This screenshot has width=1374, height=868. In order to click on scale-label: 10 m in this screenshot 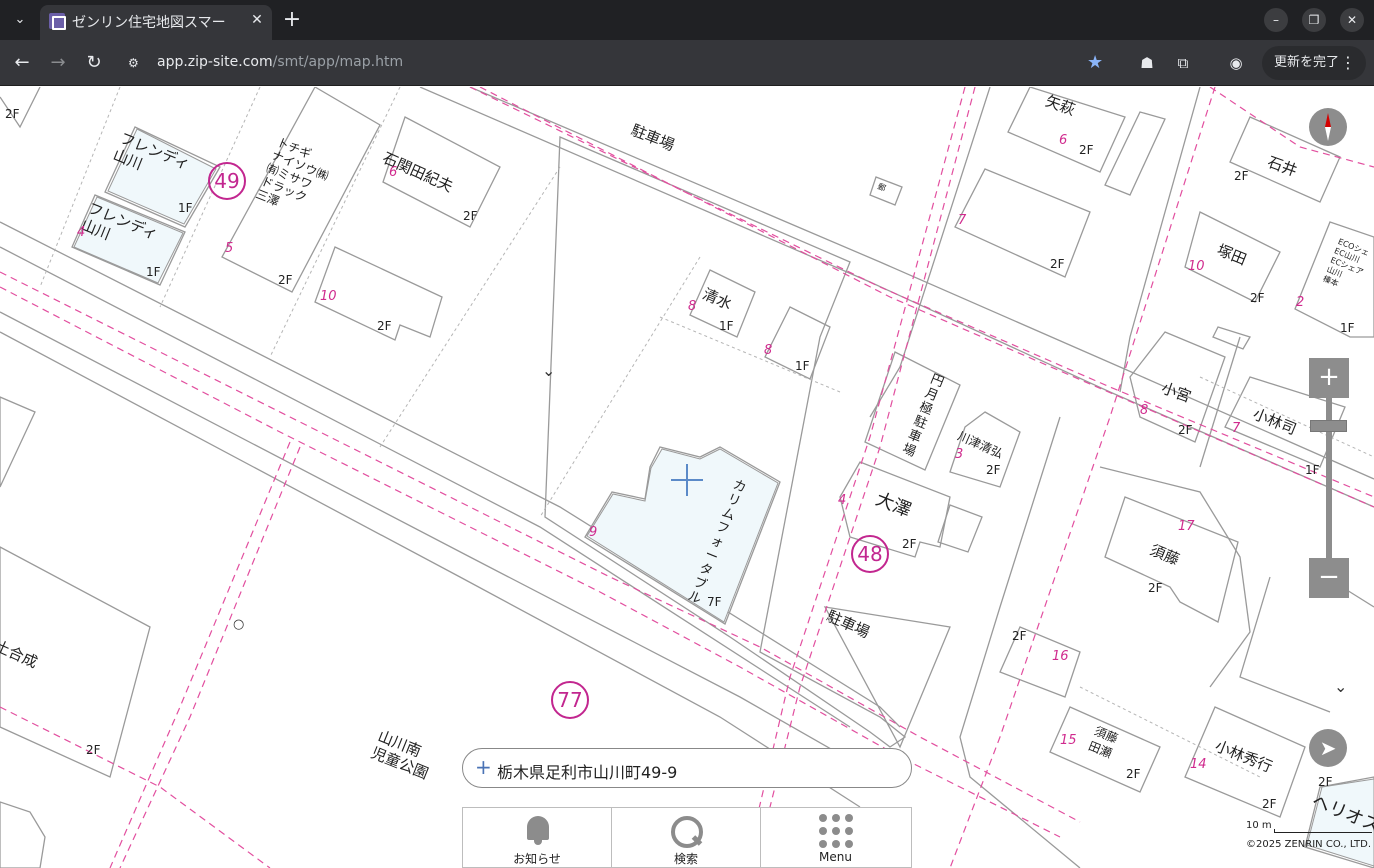, I will do `click(1259, 825)`.